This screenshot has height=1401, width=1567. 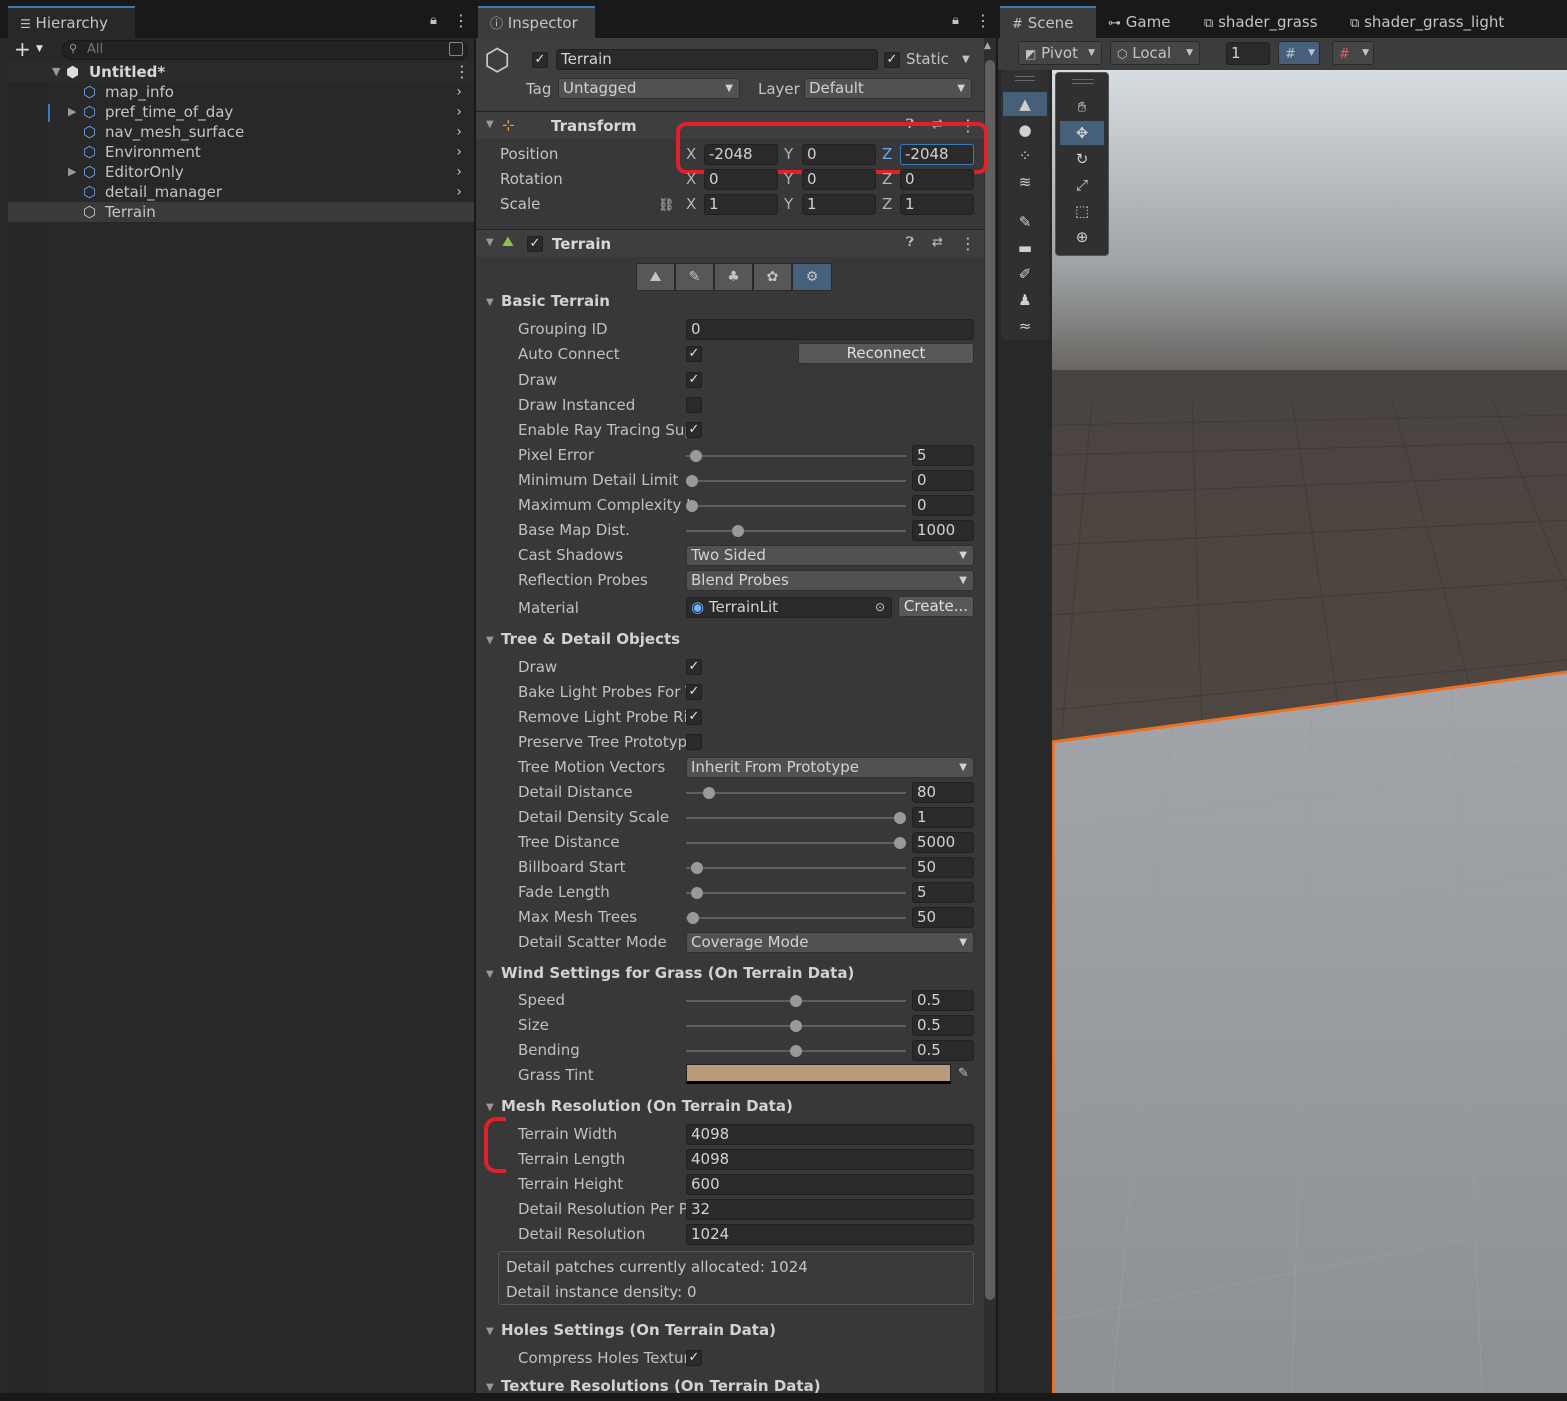 I want to click on scale-z-field: 1, so click(x=937, y=204).